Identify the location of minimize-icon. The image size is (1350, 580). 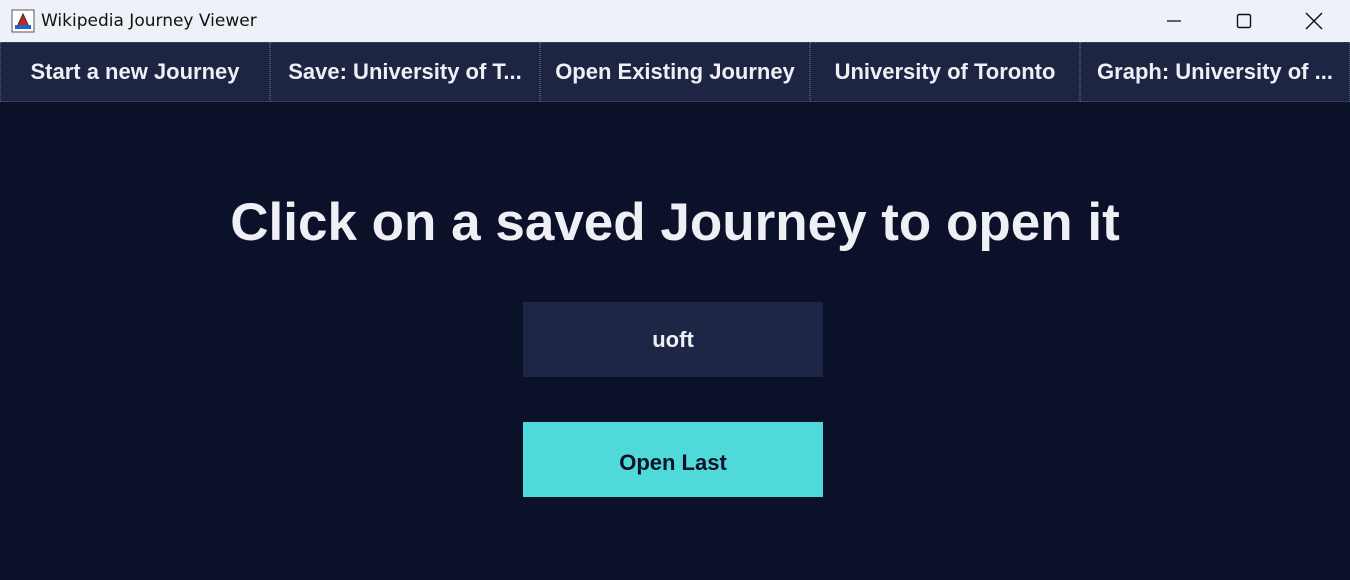
(1174, 21).